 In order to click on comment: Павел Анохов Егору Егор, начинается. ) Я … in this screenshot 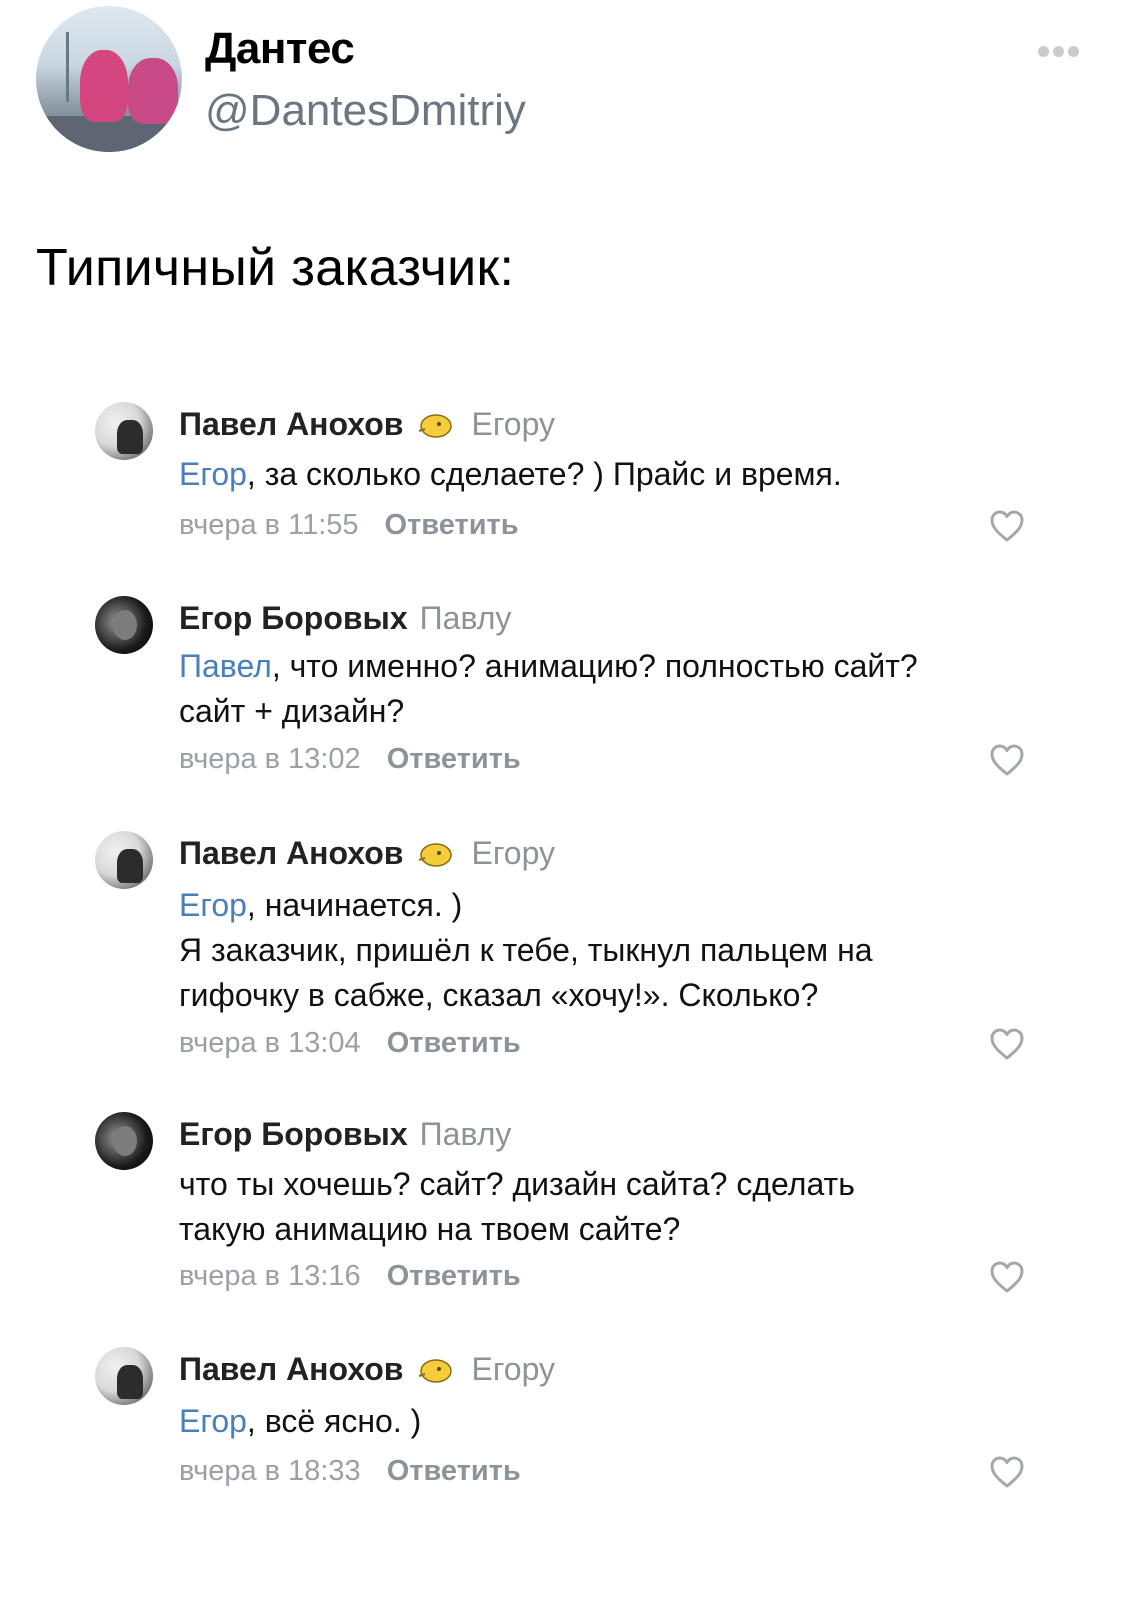, I will do `click(565, 951)`.